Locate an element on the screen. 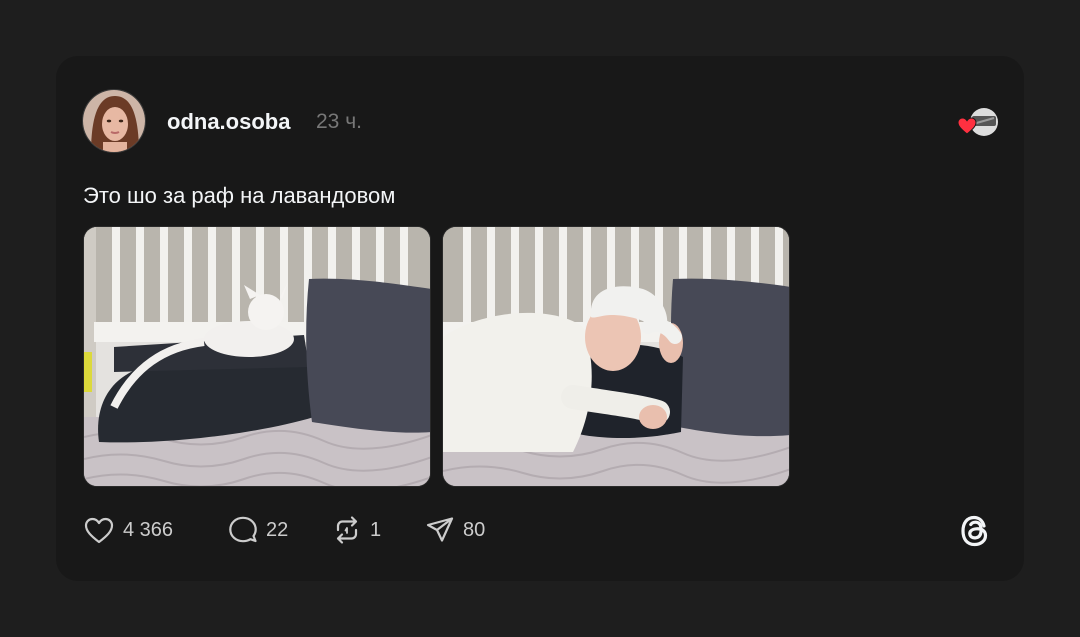 This screenshot has width=1080, height=637. repost-icon is located at coordinates (347, 530).